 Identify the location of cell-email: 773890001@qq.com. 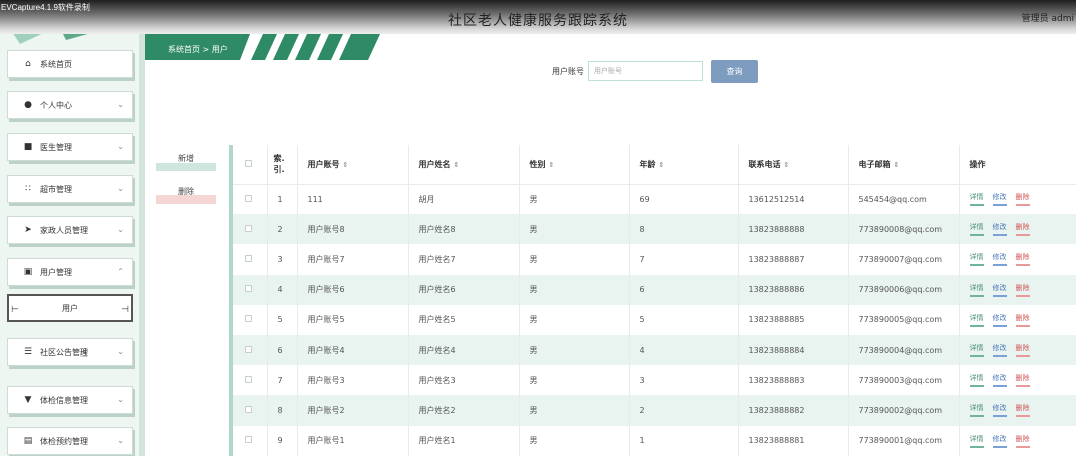
(904, 440).